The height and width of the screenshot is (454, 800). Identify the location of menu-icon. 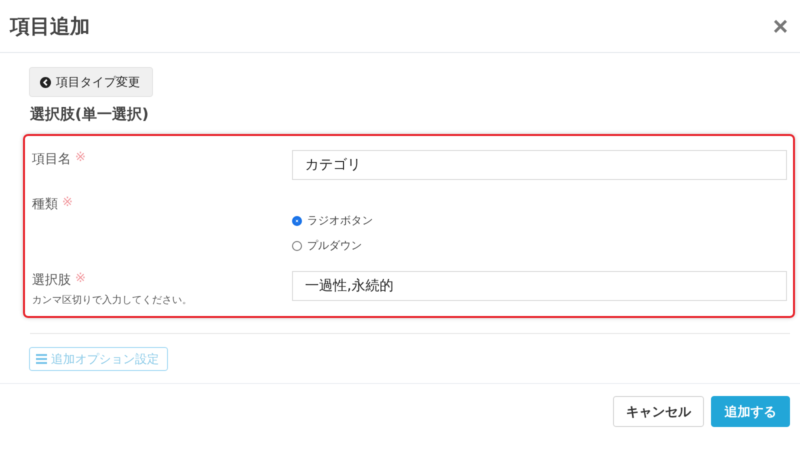
(41, 359).